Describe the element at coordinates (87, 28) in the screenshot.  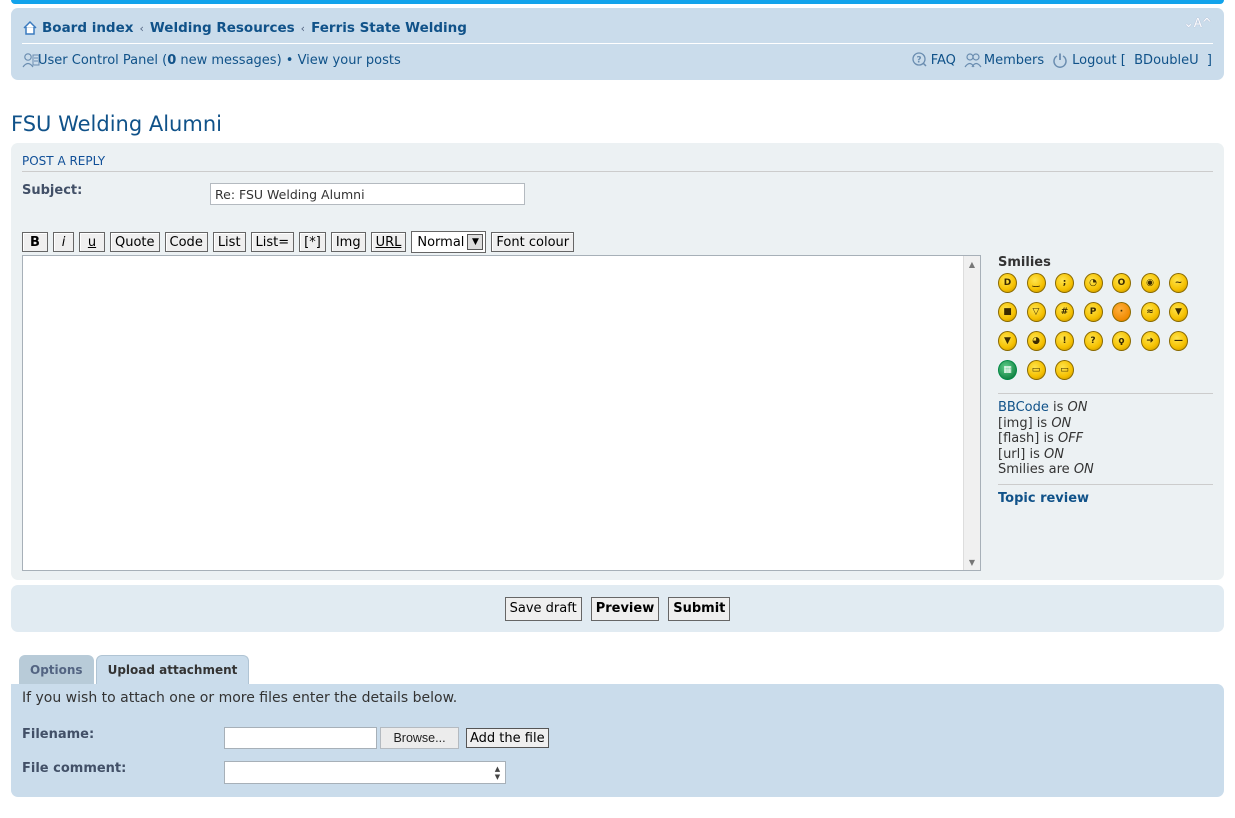
I see `breadcrumb-board-index: Board index` at that location.